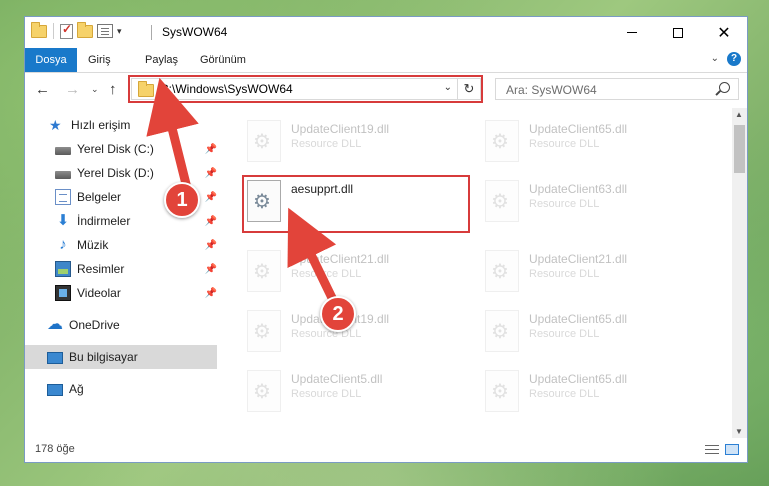 Image resolution: width=769 pixels, height=486 pixels. What do you see at coordinates (712, 449) in the screenshot?
I see `details-view-icon` at bounding box center [712, 449].